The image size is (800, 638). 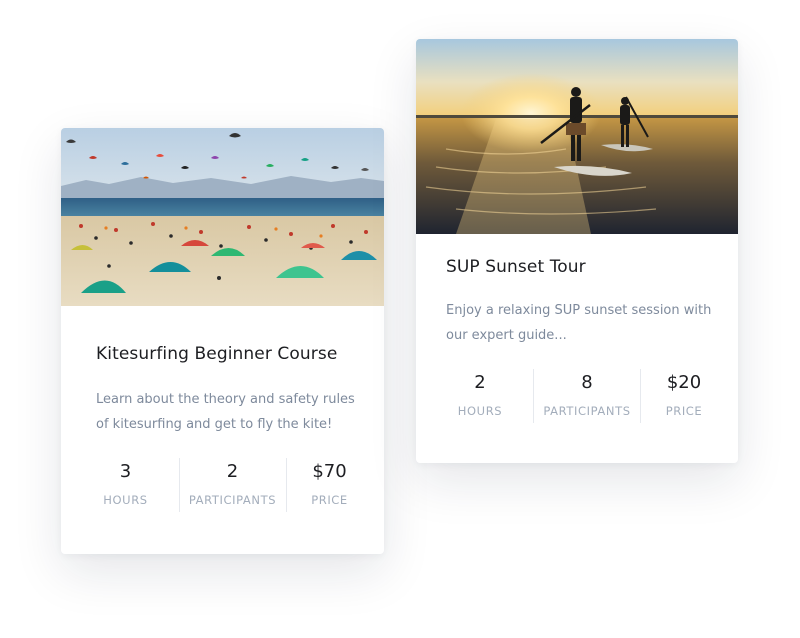 I want to click on course-stats: 2 HOURS 8 PARTICIPANTS $20 PRICE, so click(x=577, y=396).